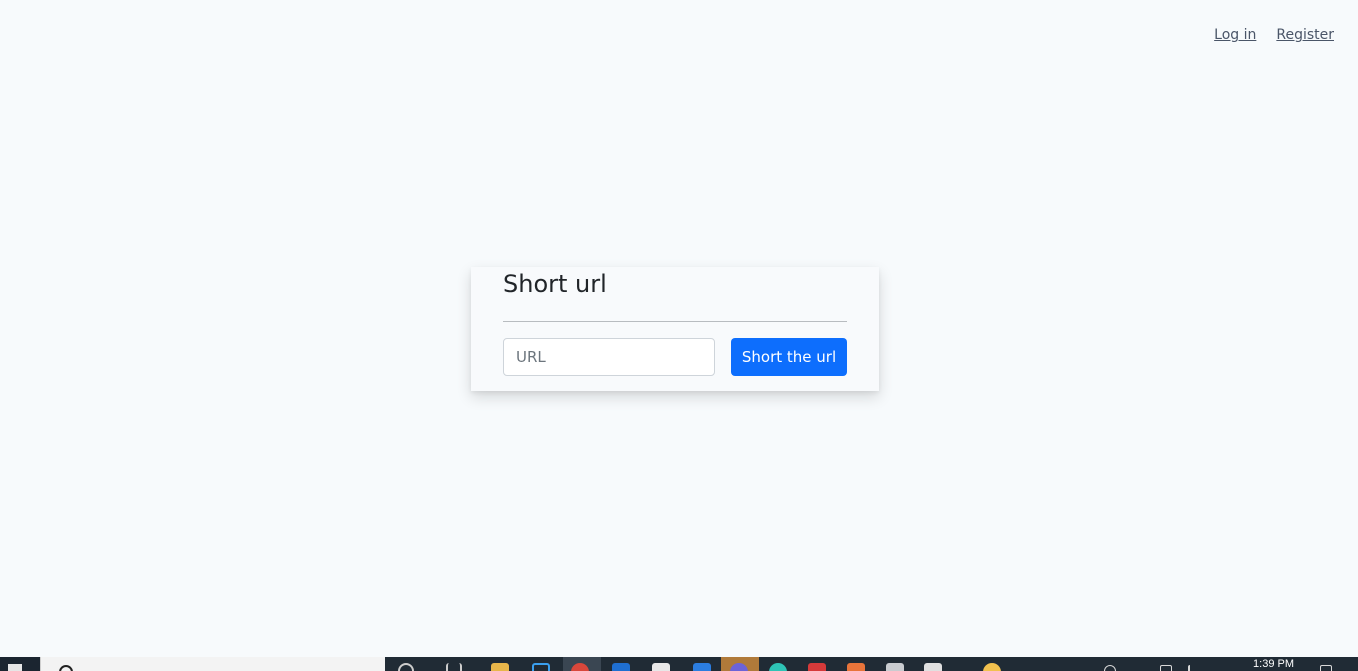 The image size is (1358, 671). What do you see at coordinates (1274, 35) in the screenshot?
I see `top-nav: Log in Register` at bounding box center [1274, 35].